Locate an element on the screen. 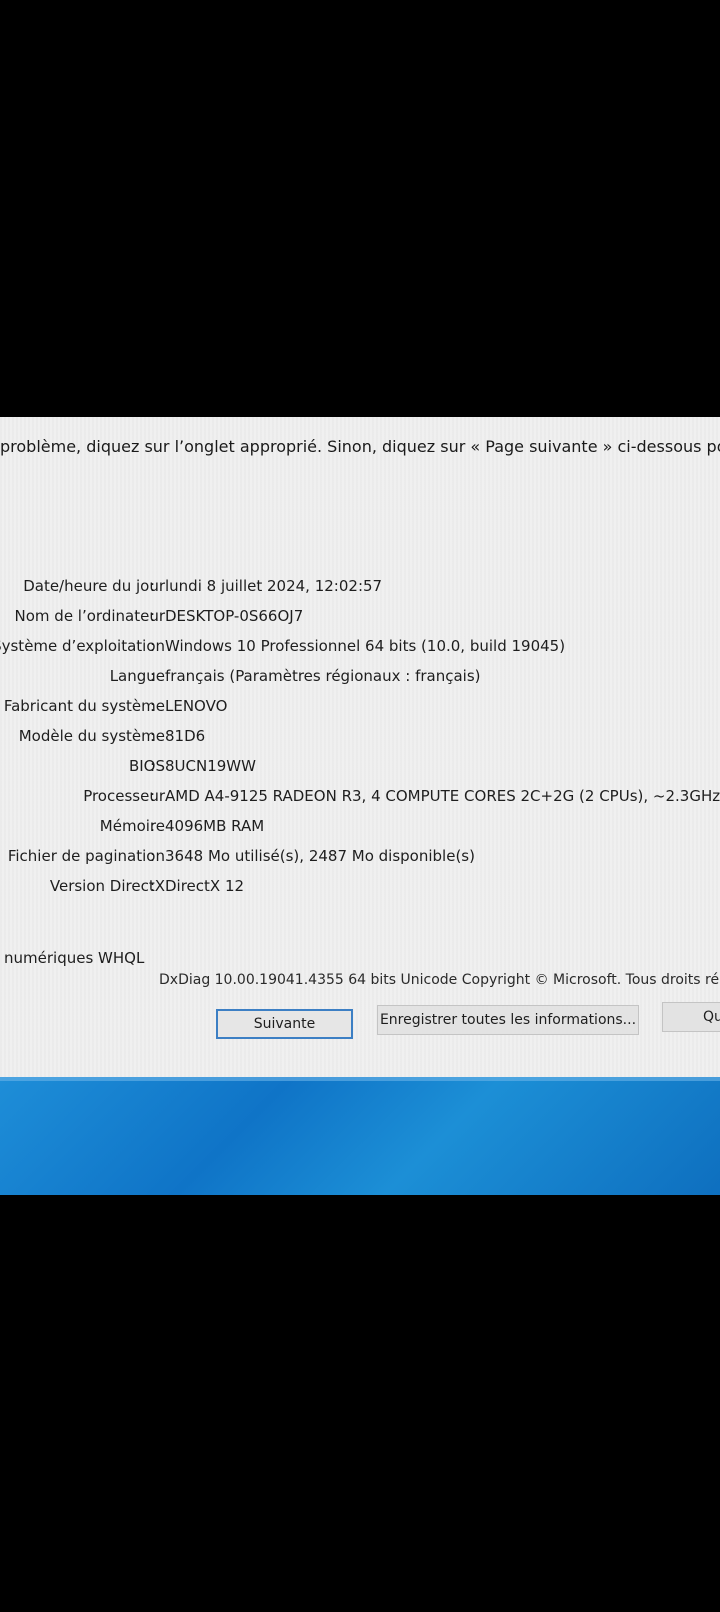  info-value: 81D6 is located at coordinates (185, 736).